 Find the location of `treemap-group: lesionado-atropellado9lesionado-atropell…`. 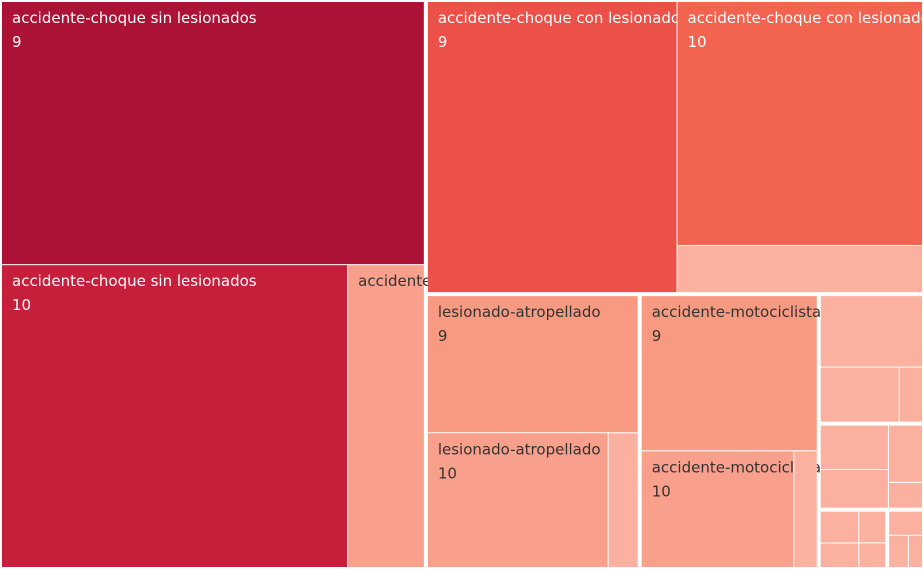

treemap-group: lesionado-atropellado9lesionado-atropell… is located at coordinates (532, 431).